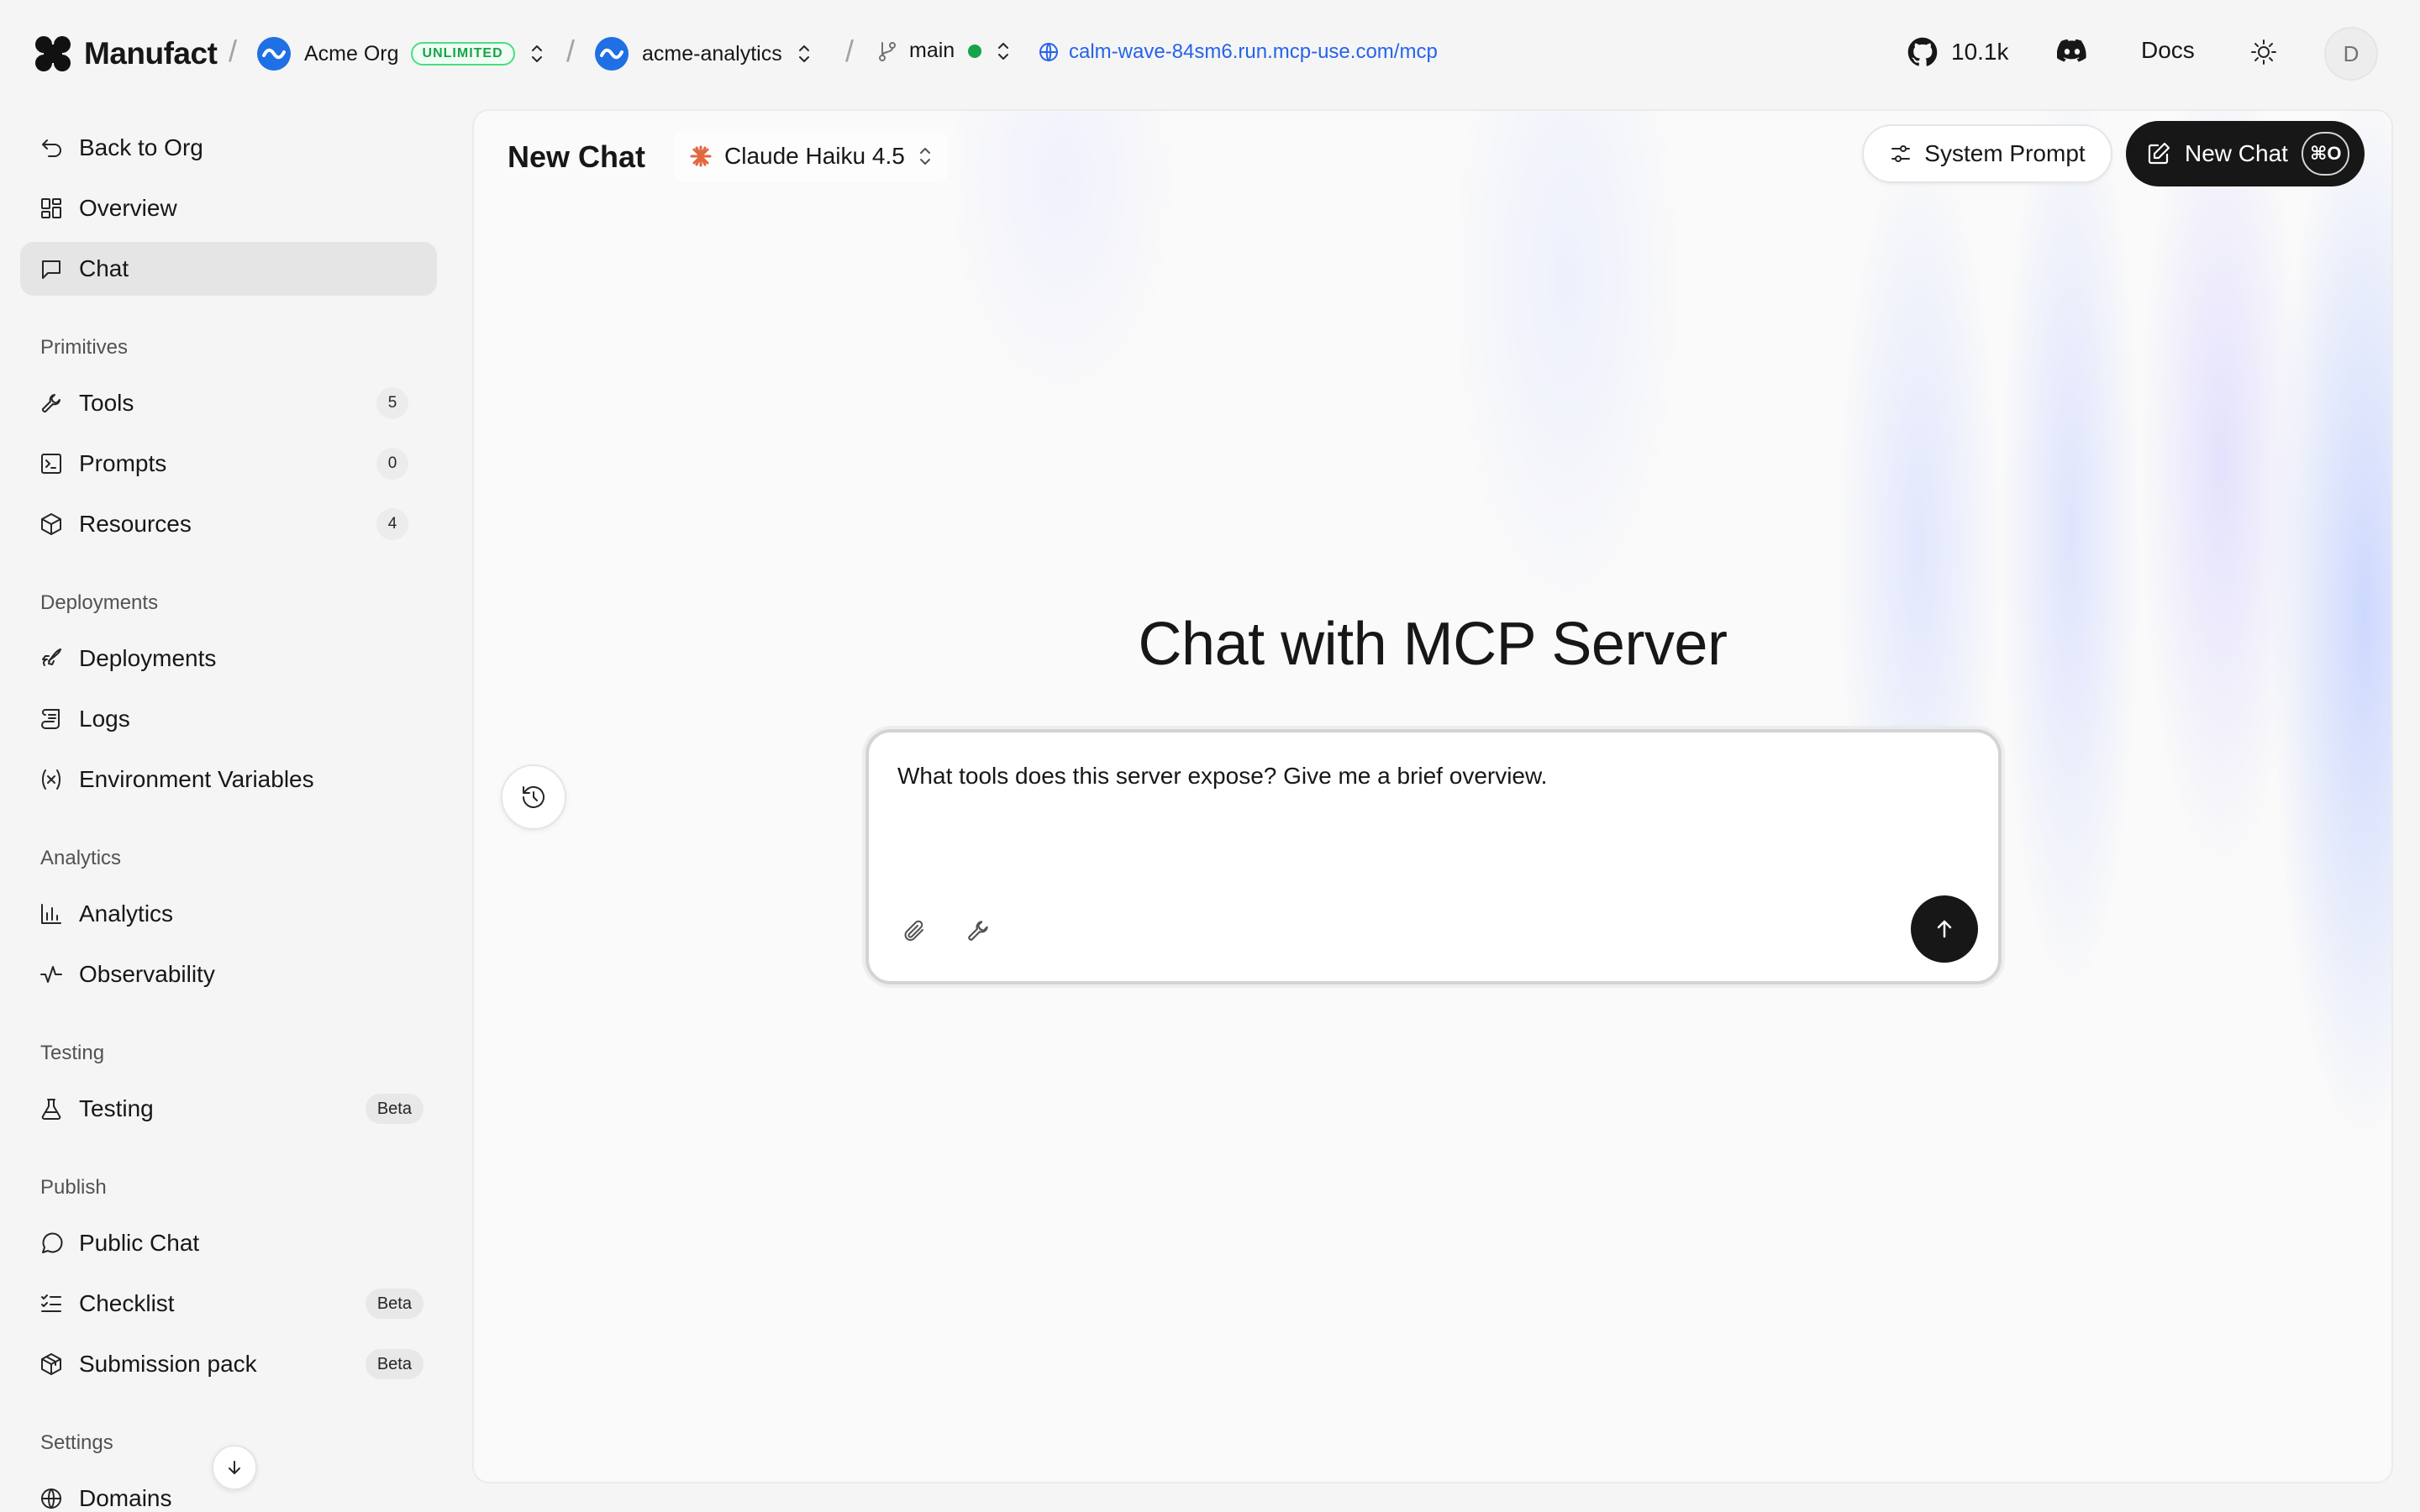 The width and height of the screenshot is (2420, 1512). What do you see at coordinates (228, 208) in the screenshot?
I see `sidebar-item-overview: Overview` at bounding box center [228, 208].